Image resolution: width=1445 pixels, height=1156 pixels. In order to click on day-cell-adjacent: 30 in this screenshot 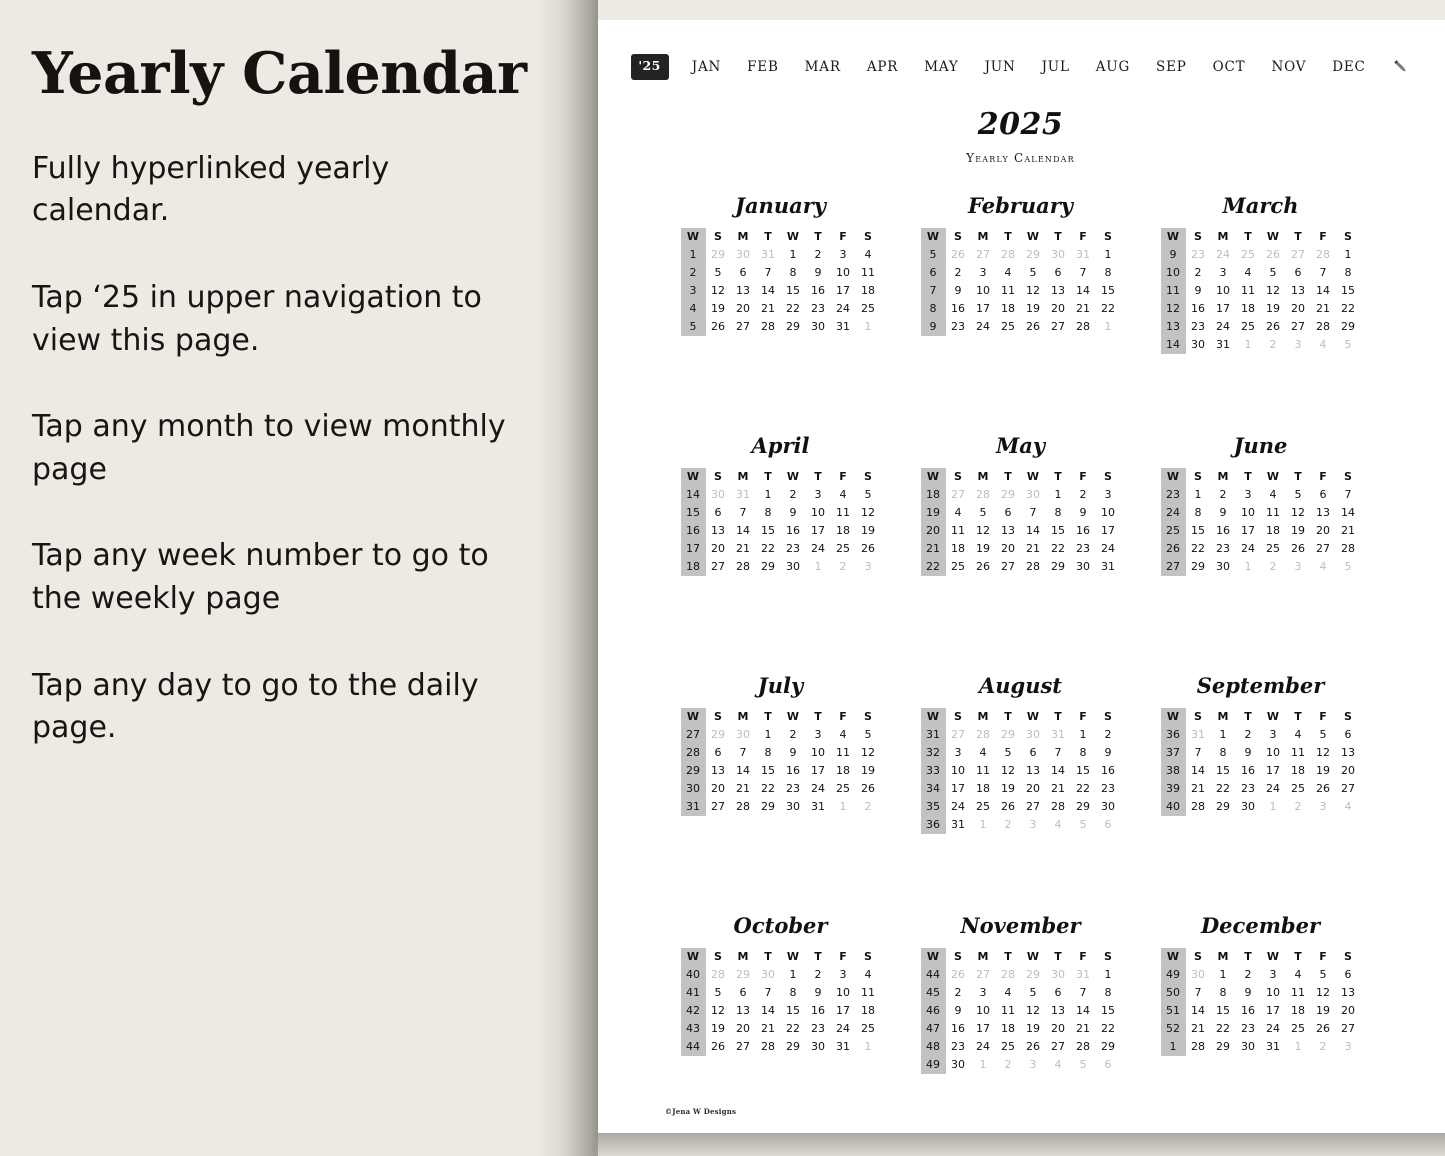, I will do `click(1058, 975)`.